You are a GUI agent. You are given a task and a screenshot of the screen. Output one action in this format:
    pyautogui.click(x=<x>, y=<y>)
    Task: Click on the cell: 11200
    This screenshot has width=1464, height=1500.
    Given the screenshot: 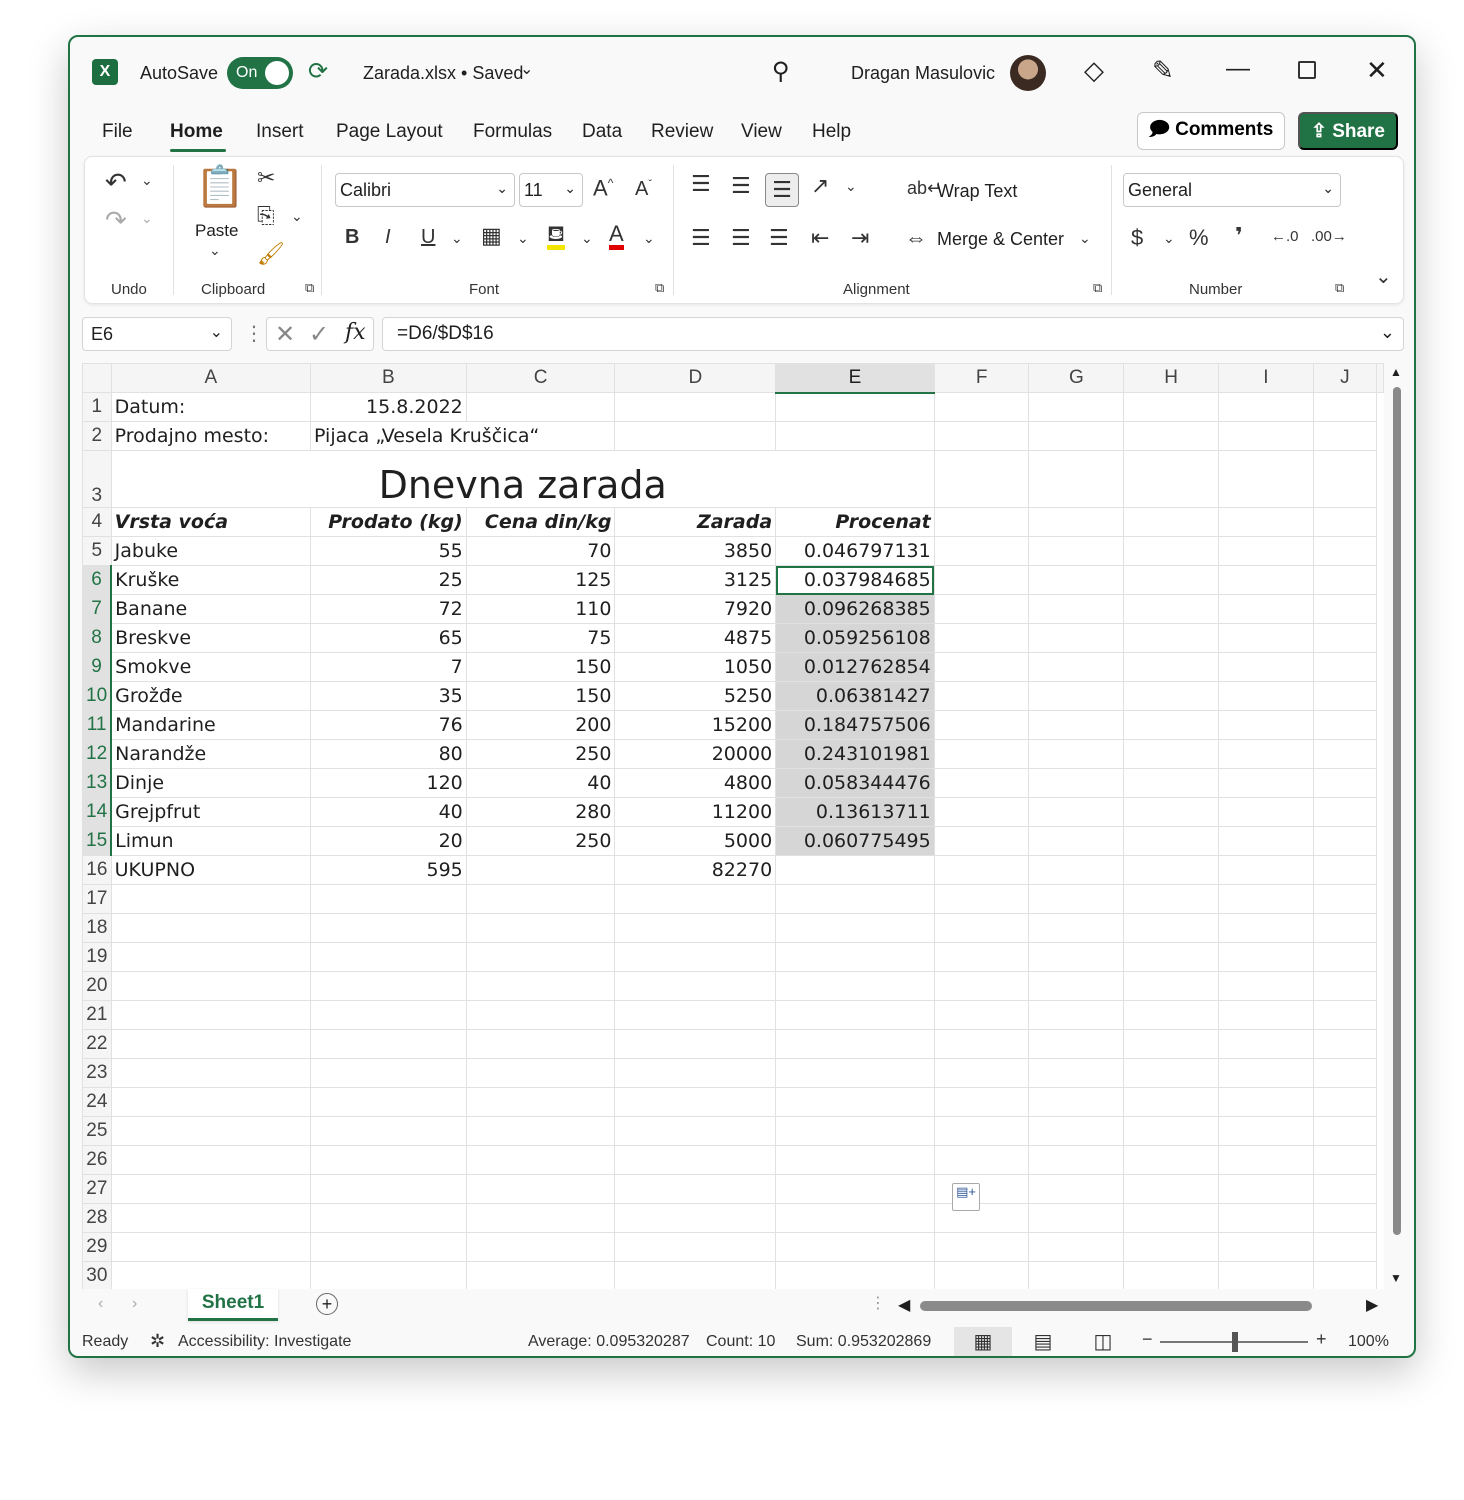 What is the action you would take?
    pyautogui.click(x=695, y=812)
    